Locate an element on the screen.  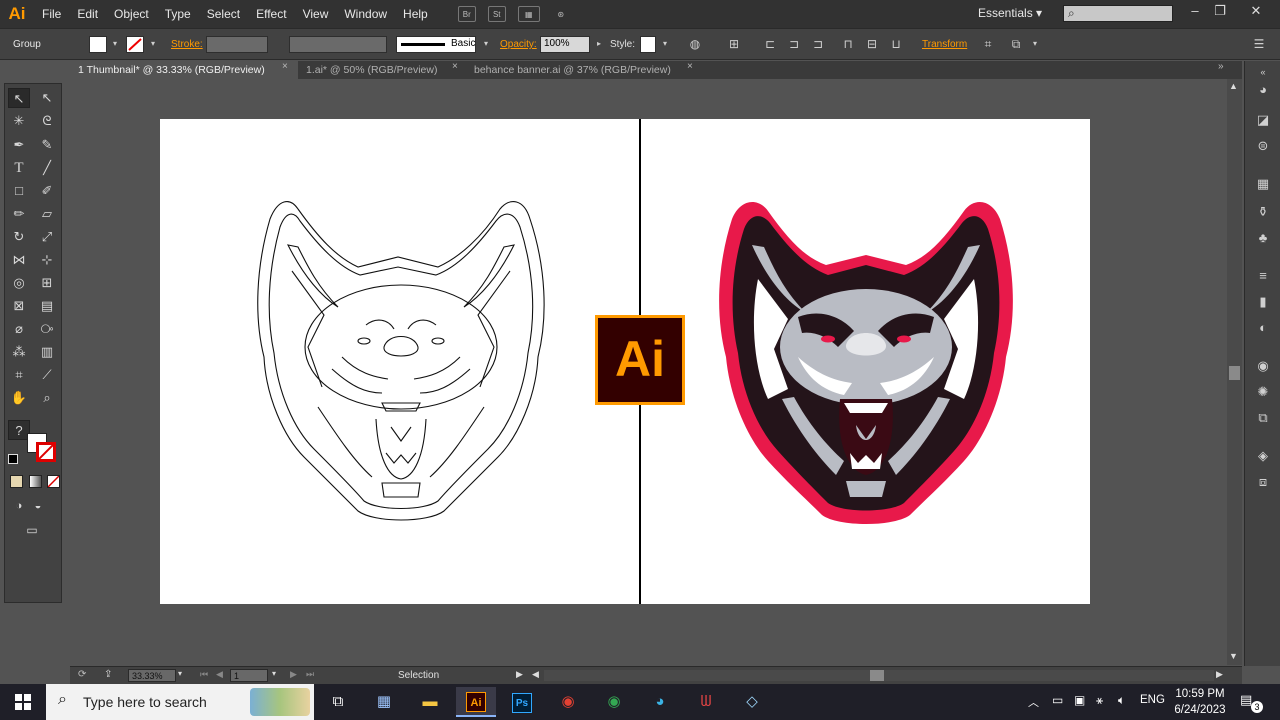
help-search-input: ⌕ is located at coordinates (1118, 13).